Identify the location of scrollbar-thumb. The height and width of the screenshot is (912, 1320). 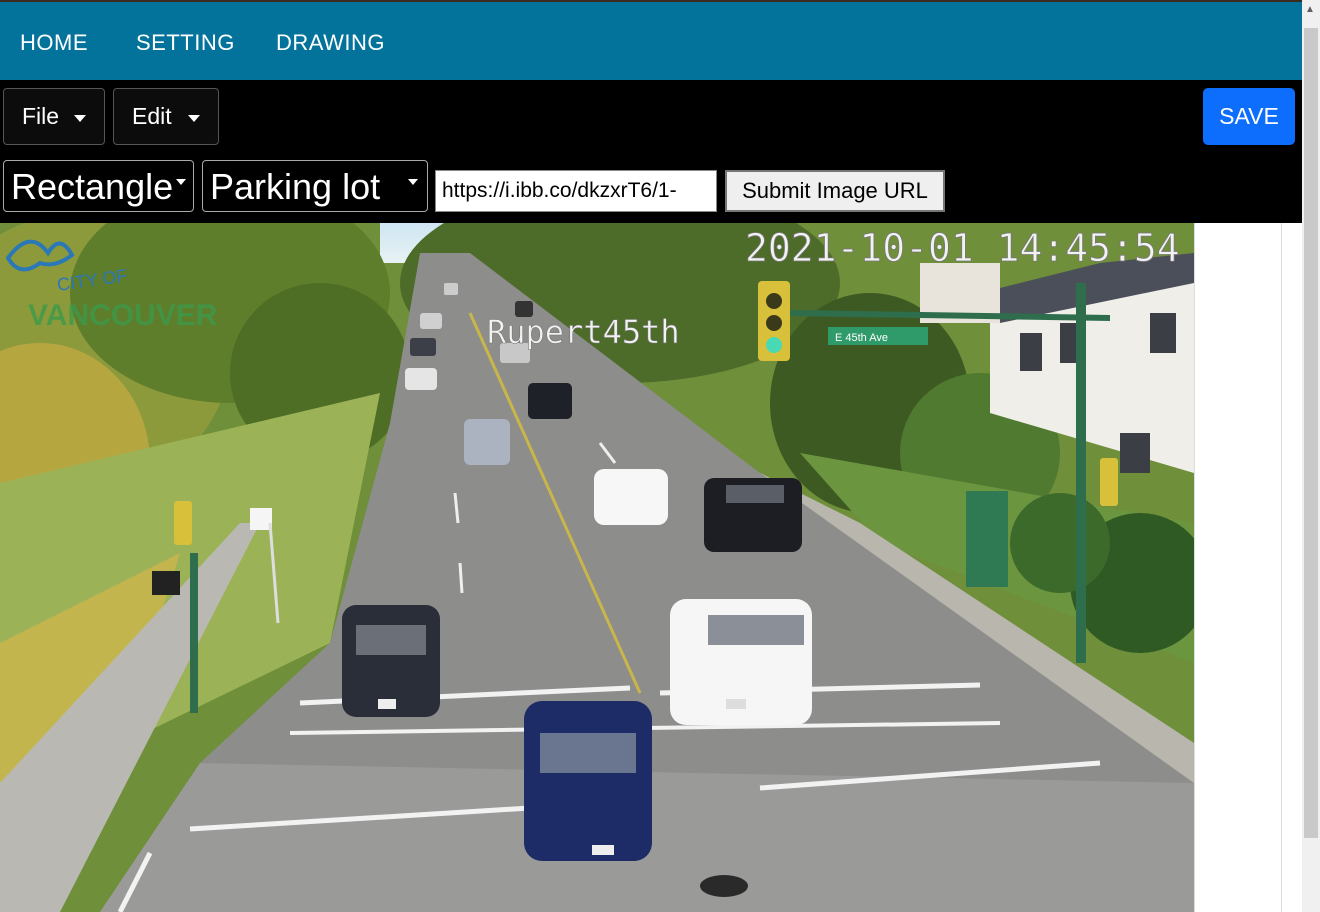
(1311, 433).